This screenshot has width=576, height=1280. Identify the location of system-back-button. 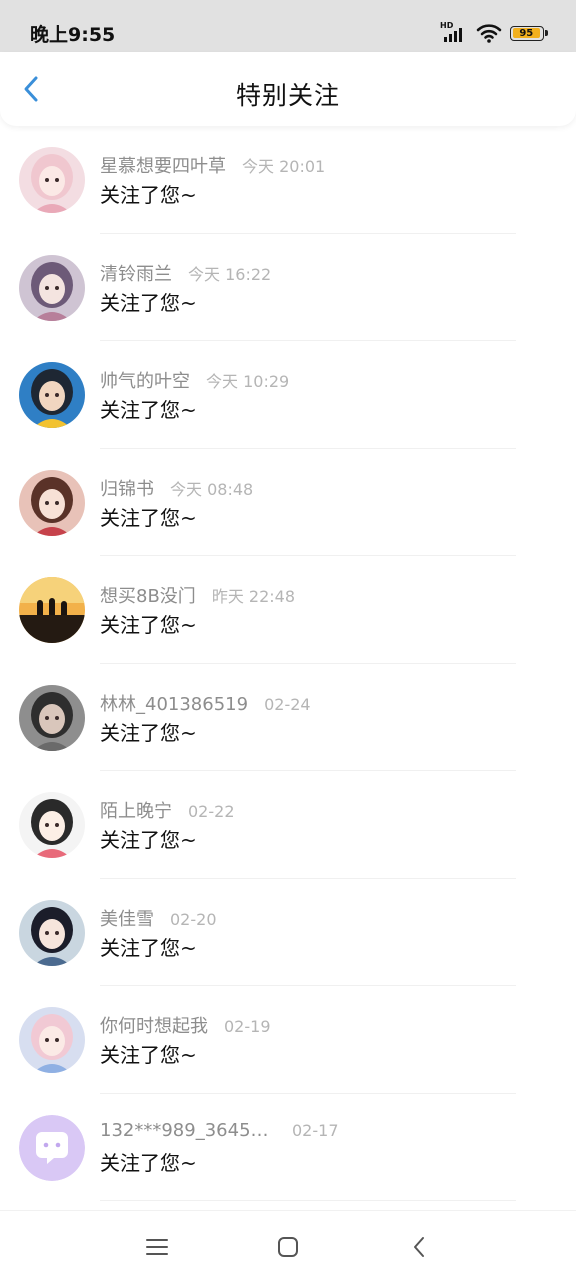
(419, 1247).